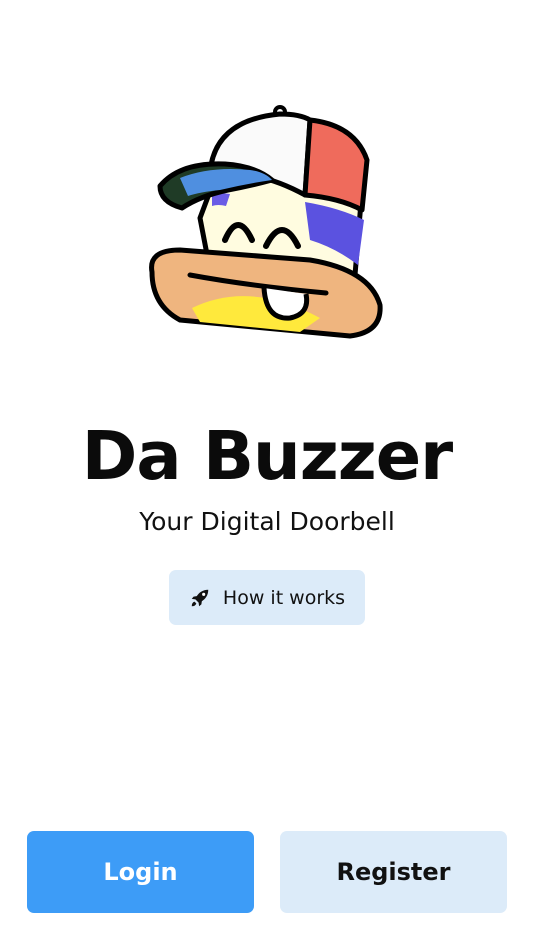  Describe the element at coordinates (140, 872) in the screenshot. I see `login-button: Login` at that location.